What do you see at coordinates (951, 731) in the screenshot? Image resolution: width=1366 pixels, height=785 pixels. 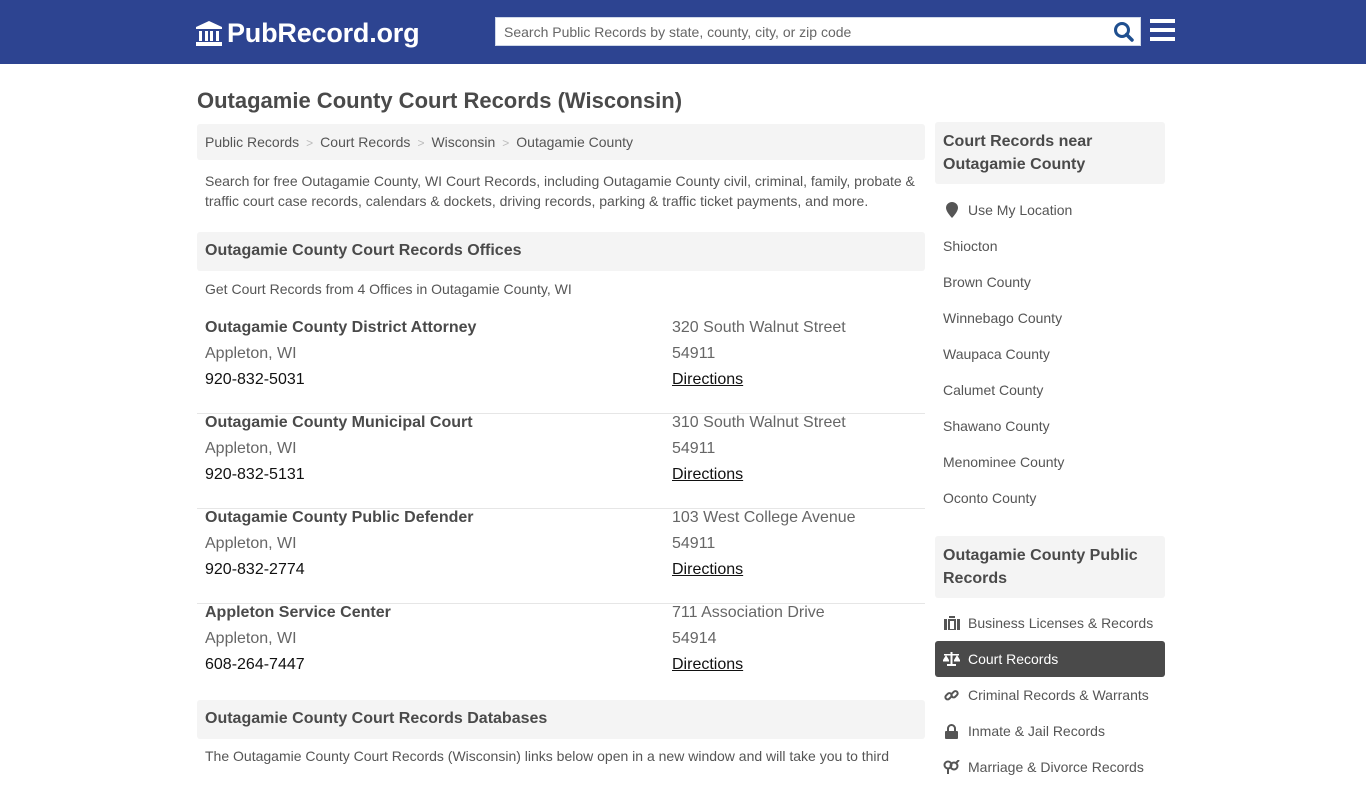 I see `lock-icon` at bounding box center [951, 731].